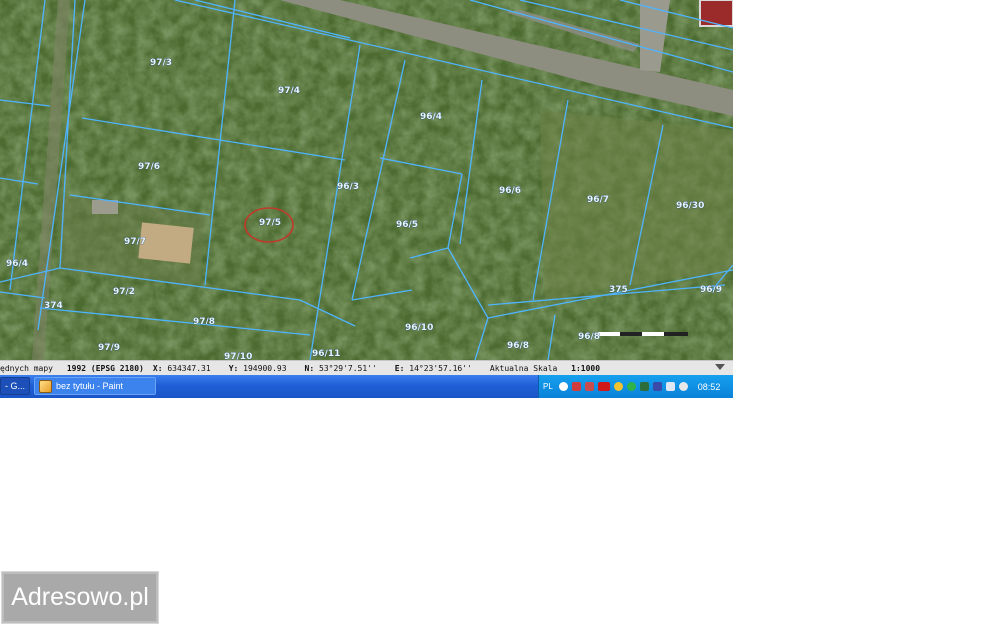 The image size is (1000, 625). Describe the element at coordinates (709, 387) in the screenshot. I see `taskbar-clock: 08:52` at that location.